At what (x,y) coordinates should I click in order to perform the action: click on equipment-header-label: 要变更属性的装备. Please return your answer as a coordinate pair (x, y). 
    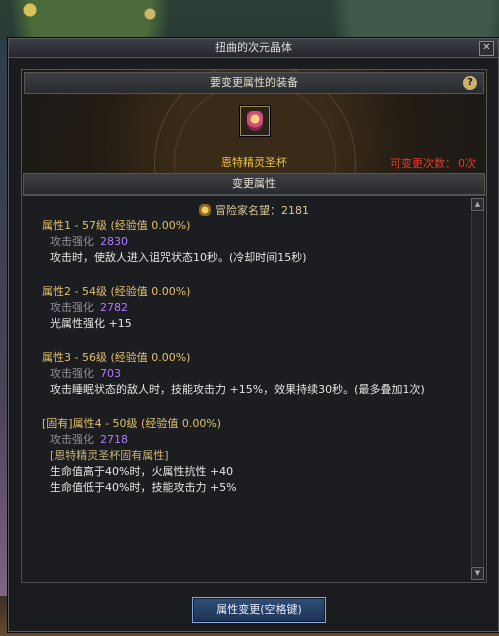
    Looking at the image, I should click on (254, 82).